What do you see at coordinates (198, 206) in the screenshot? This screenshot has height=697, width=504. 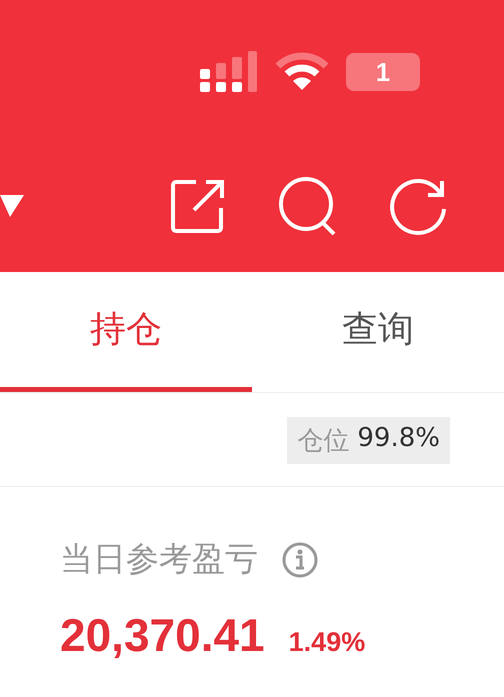 I see `share-icon` at bounding box center [198, 206].